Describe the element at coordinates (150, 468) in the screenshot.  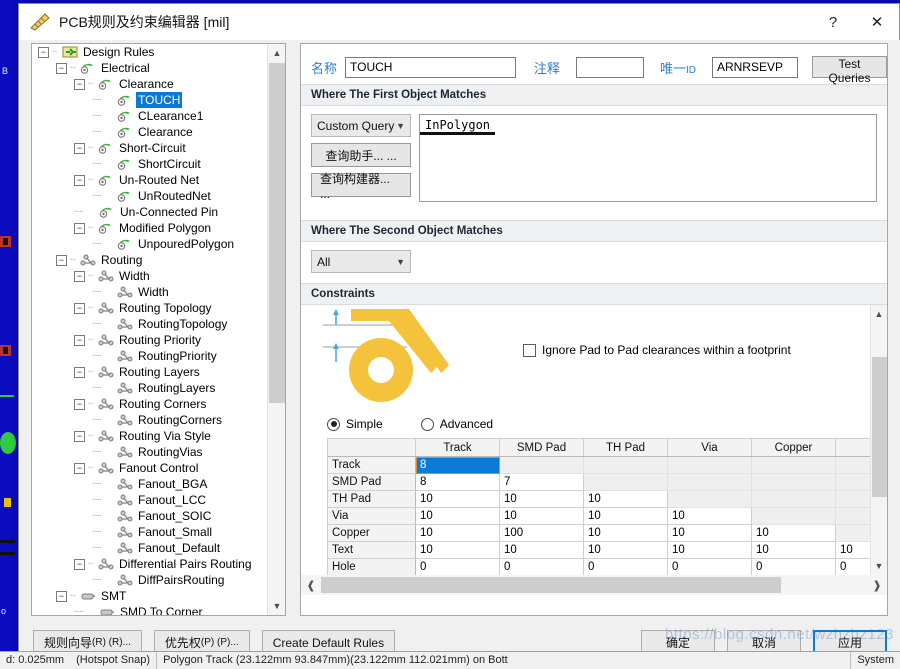
I see `tree-item-fanout-control: − ·· Fanout Control` at that location.